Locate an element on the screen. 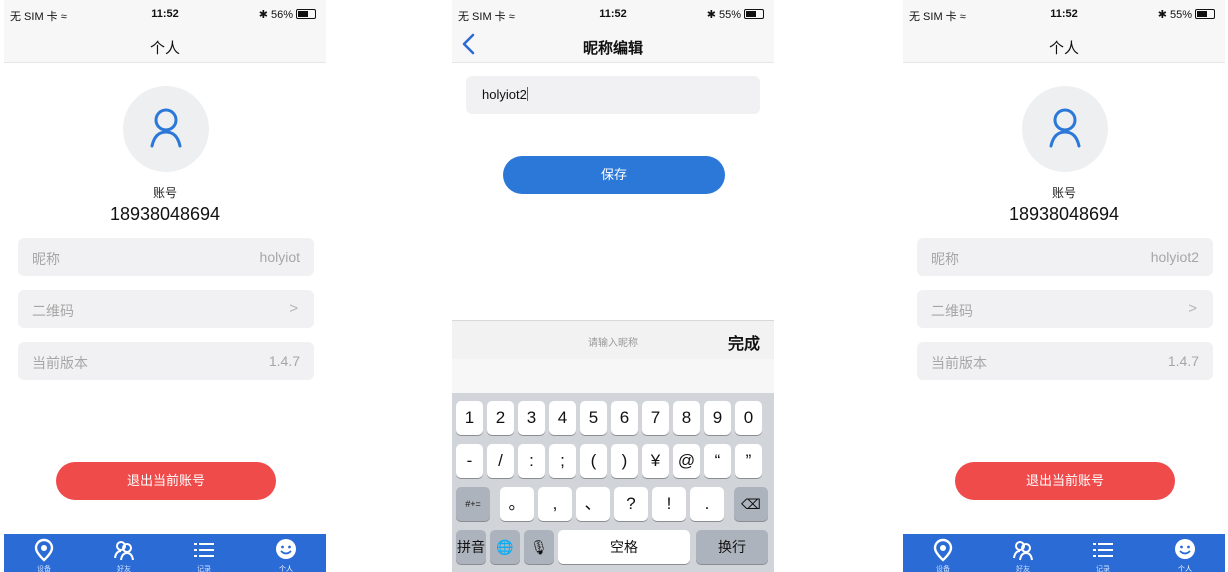 The height and width of the screenshot is (572, 1228). microphone-icon: 🎙 is located at coordinates (539, 547).